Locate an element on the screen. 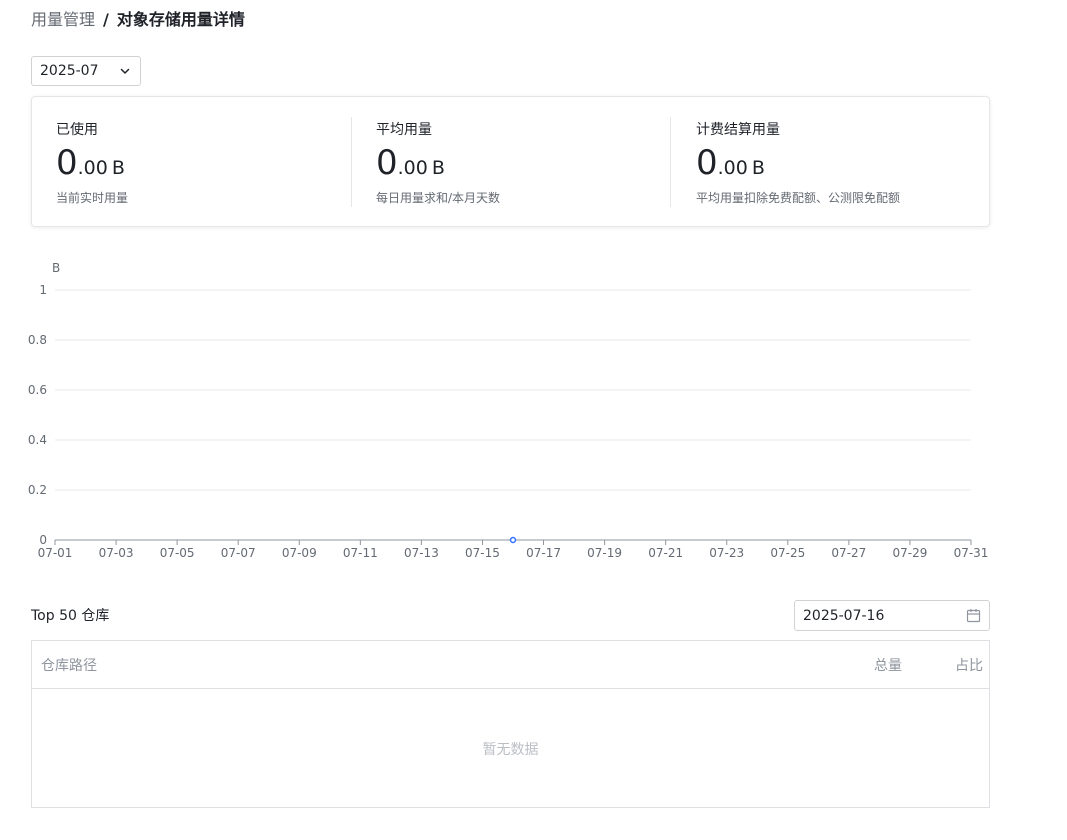 The height and width of the screenshot is (840, 1067). y-tick-label: 0.6 is located at coordinates (37, 390).